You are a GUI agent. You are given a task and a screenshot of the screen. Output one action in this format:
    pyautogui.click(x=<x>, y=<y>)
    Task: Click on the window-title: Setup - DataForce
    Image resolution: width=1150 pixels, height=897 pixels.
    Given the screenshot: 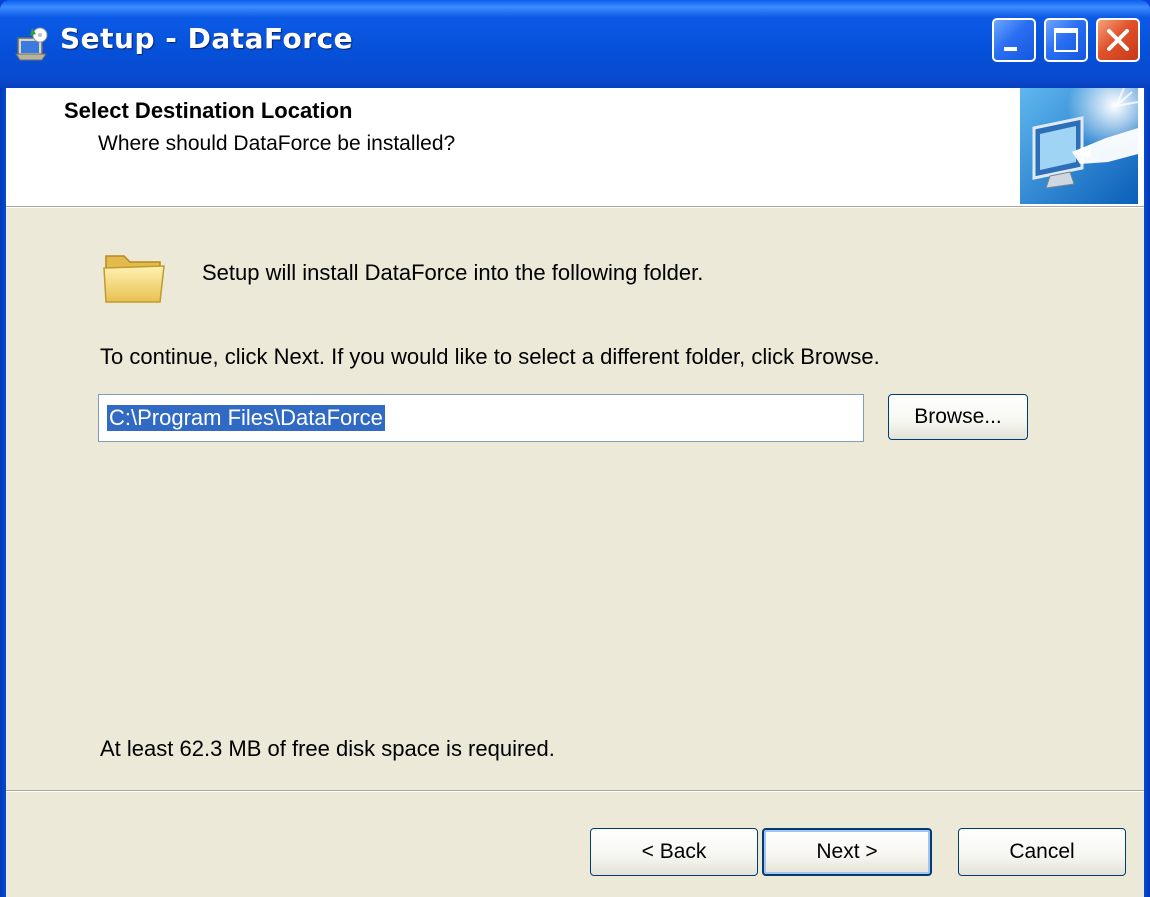 What is the action you would take?
    pyautogui.click(x=207, y=38)
    